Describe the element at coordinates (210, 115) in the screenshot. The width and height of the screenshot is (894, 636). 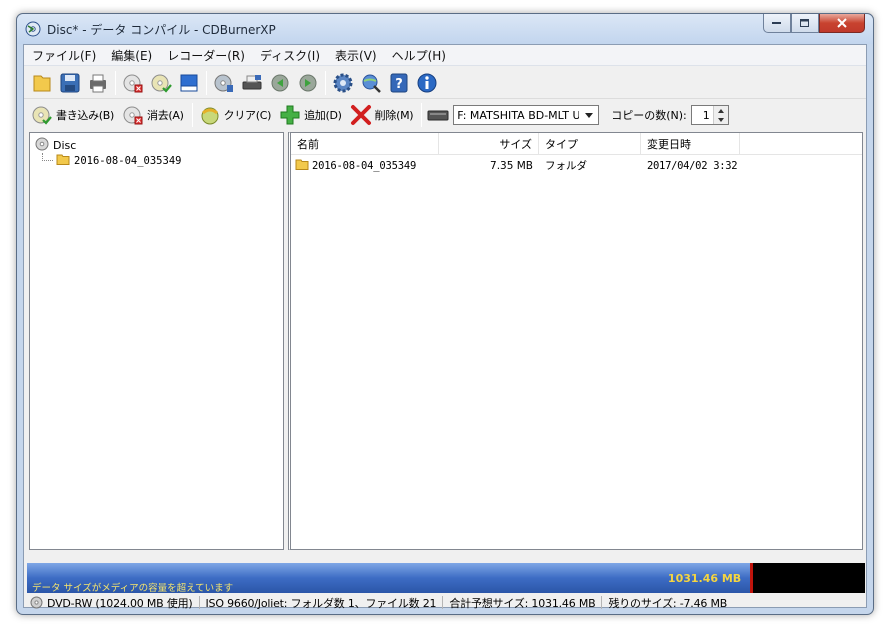
I see `clear-broom-icon` at that location.